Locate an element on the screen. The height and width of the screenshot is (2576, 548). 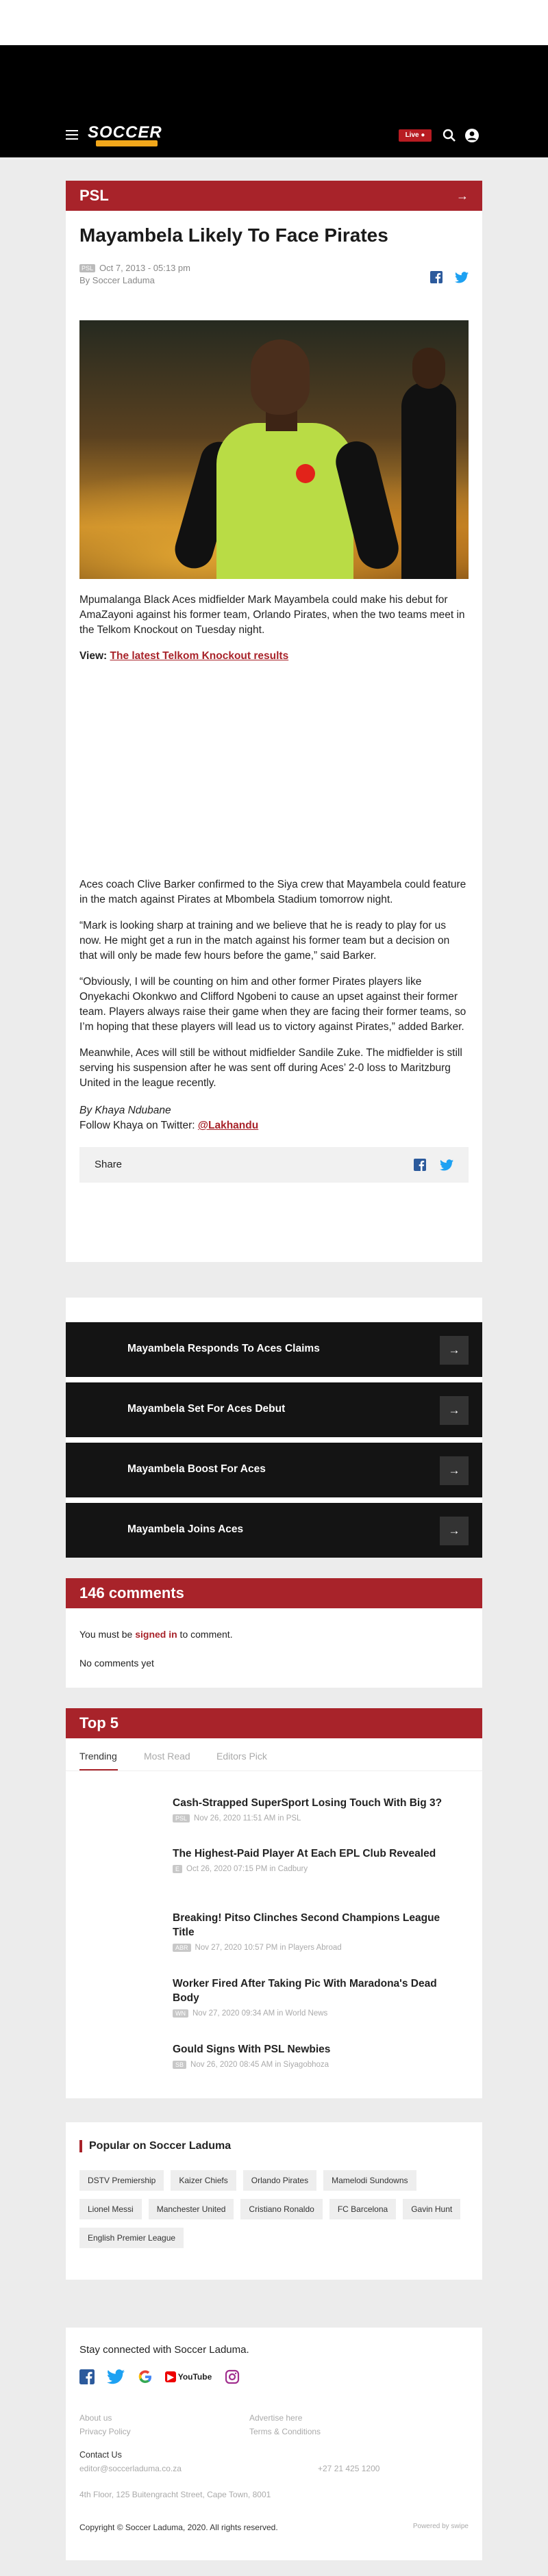
top5-item-meta: Nov 27, 2020 09:34 AM in World News is located at coordinates (260, 2013).